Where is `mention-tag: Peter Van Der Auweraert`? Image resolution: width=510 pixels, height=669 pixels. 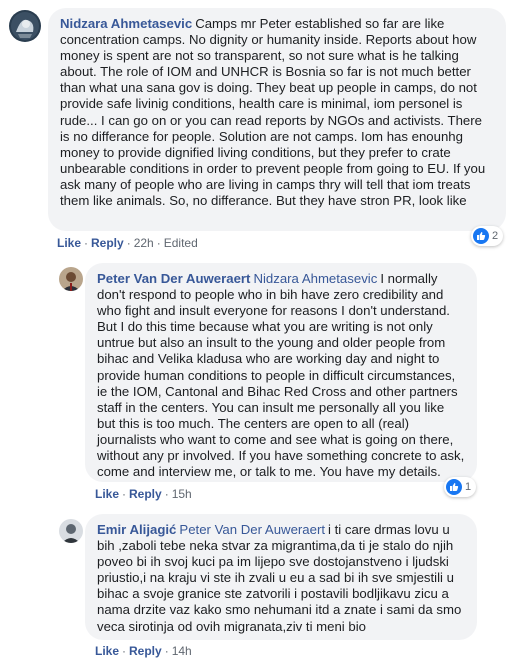 mention-tag: Peter Van Der Auweraert is located at coordinates (252, 529).